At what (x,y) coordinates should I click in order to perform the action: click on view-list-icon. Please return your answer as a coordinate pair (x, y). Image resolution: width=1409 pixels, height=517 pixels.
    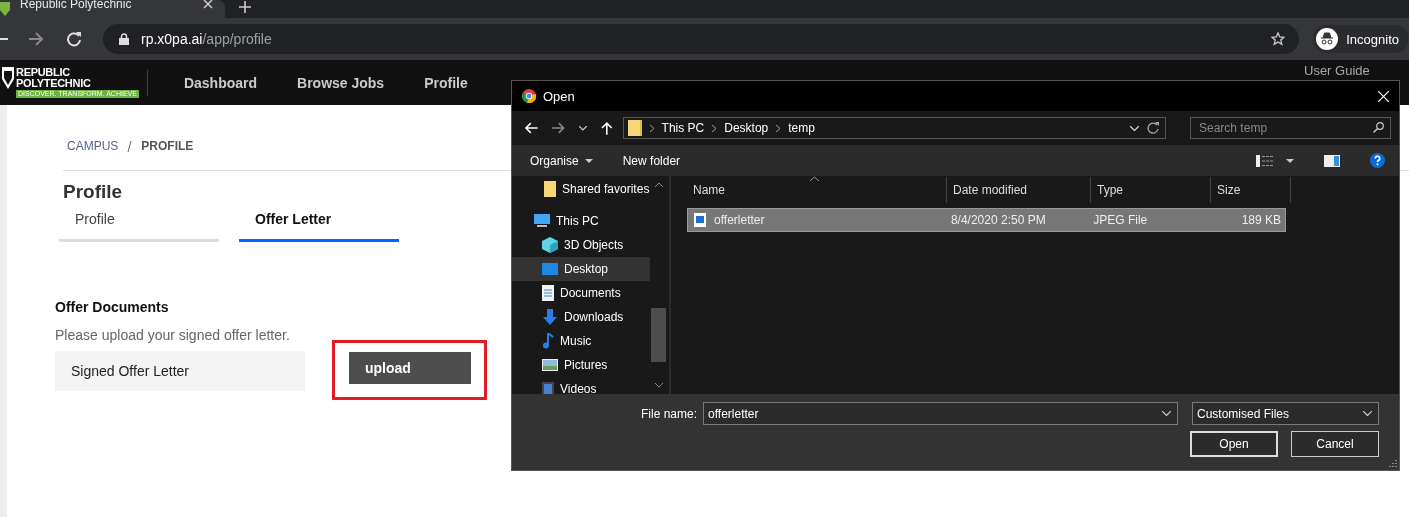
    Looking at the image, I should click on (1265, 160).